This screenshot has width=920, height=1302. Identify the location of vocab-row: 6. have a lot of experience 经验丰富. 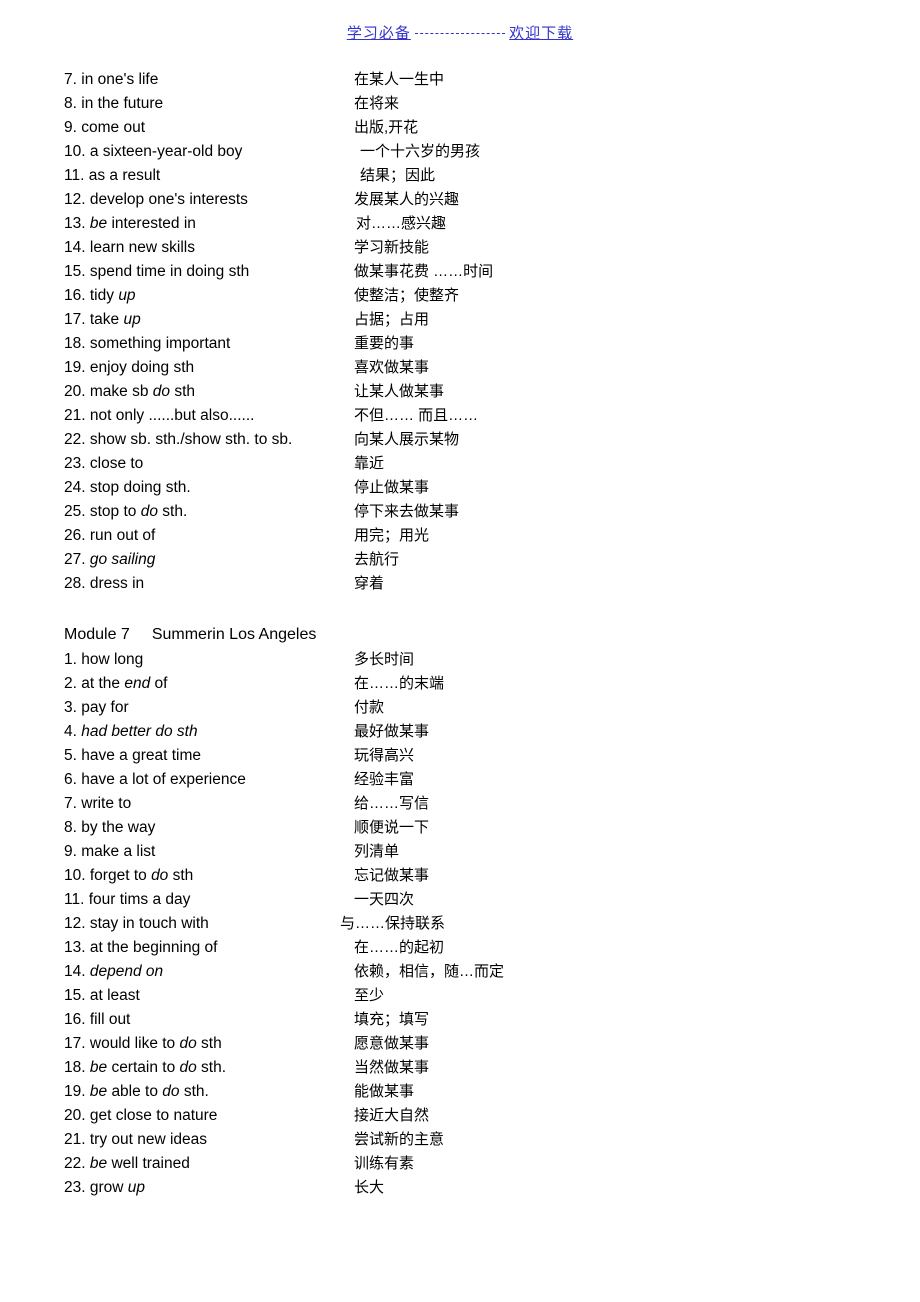
(464, 780).